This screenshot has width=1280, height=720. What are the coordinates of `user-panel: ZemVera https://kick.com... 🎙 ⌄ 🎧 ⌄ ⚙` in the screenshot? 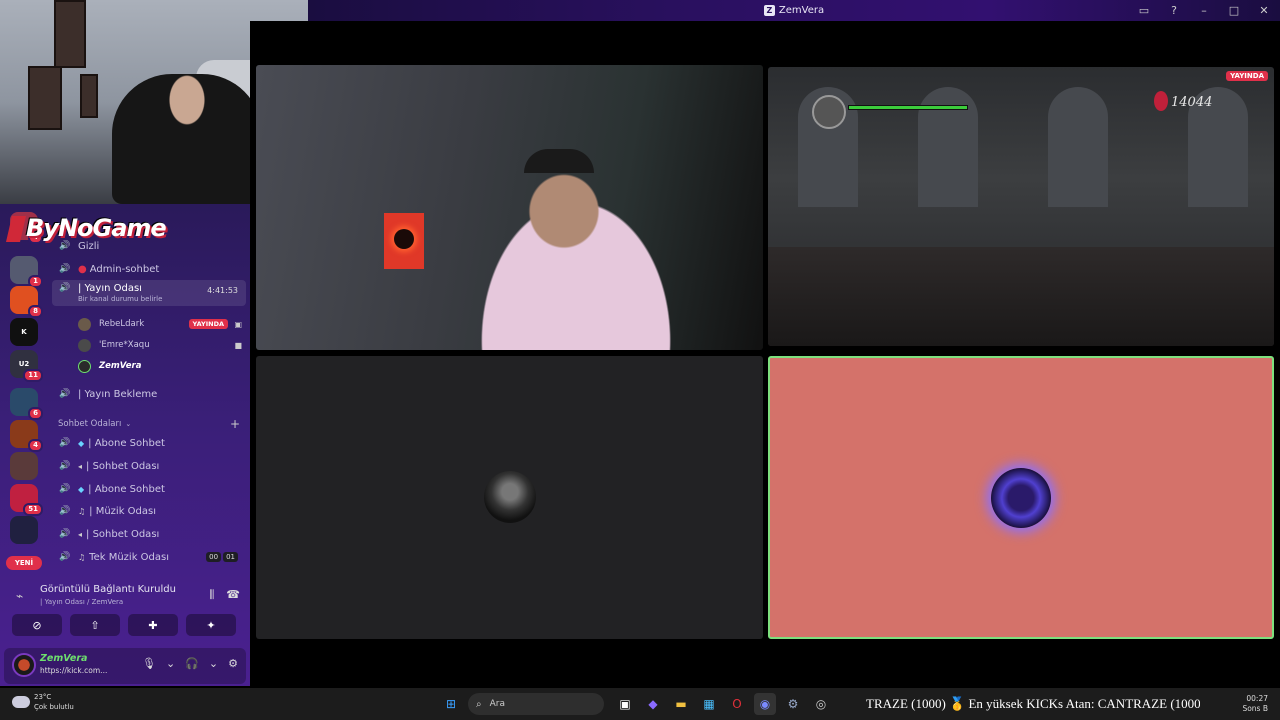 It's located at (125, 666).